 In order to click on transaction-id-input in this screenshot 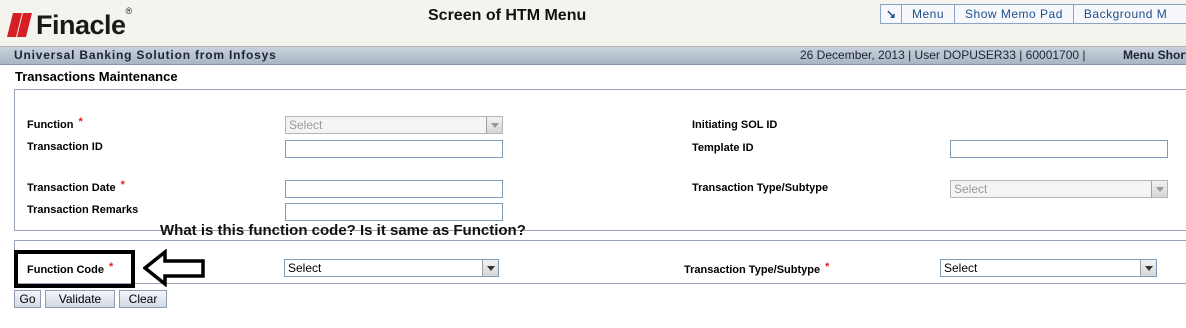, I will do `click(394, 149)`.